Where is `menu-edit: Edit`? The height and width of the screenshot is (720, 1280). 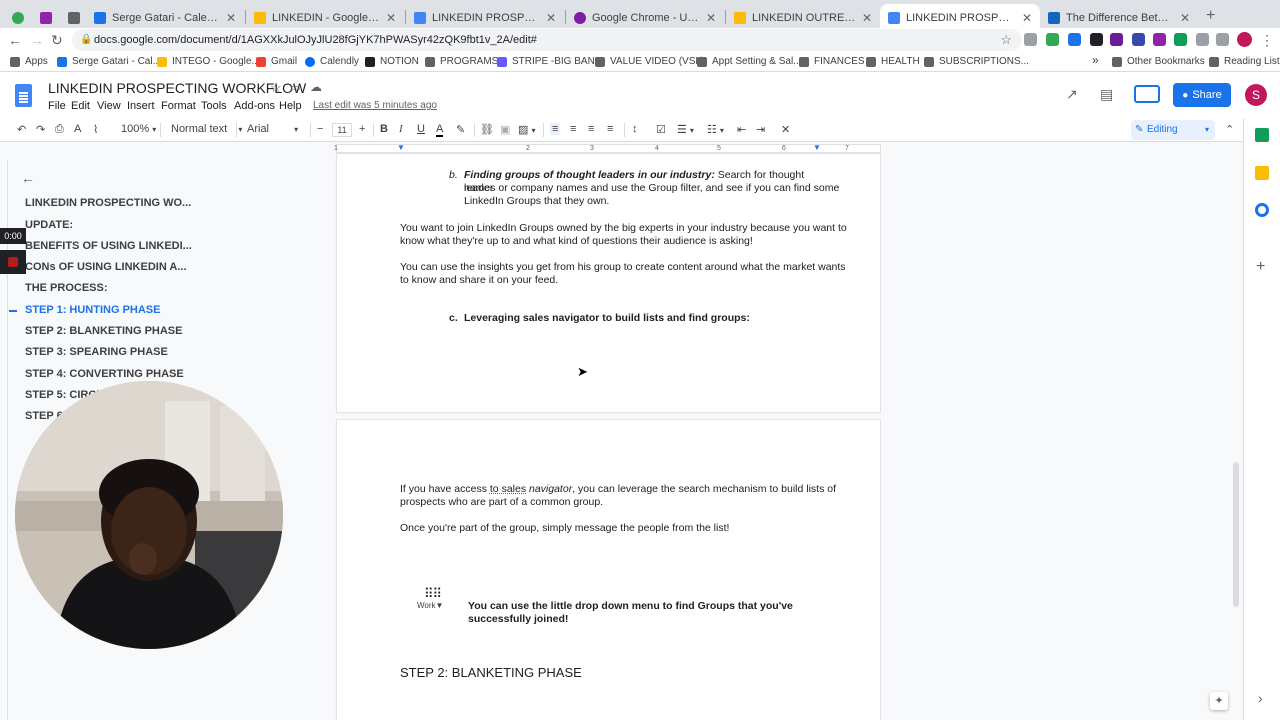
menu-edit: Edit is located at coordinates (80, 106).